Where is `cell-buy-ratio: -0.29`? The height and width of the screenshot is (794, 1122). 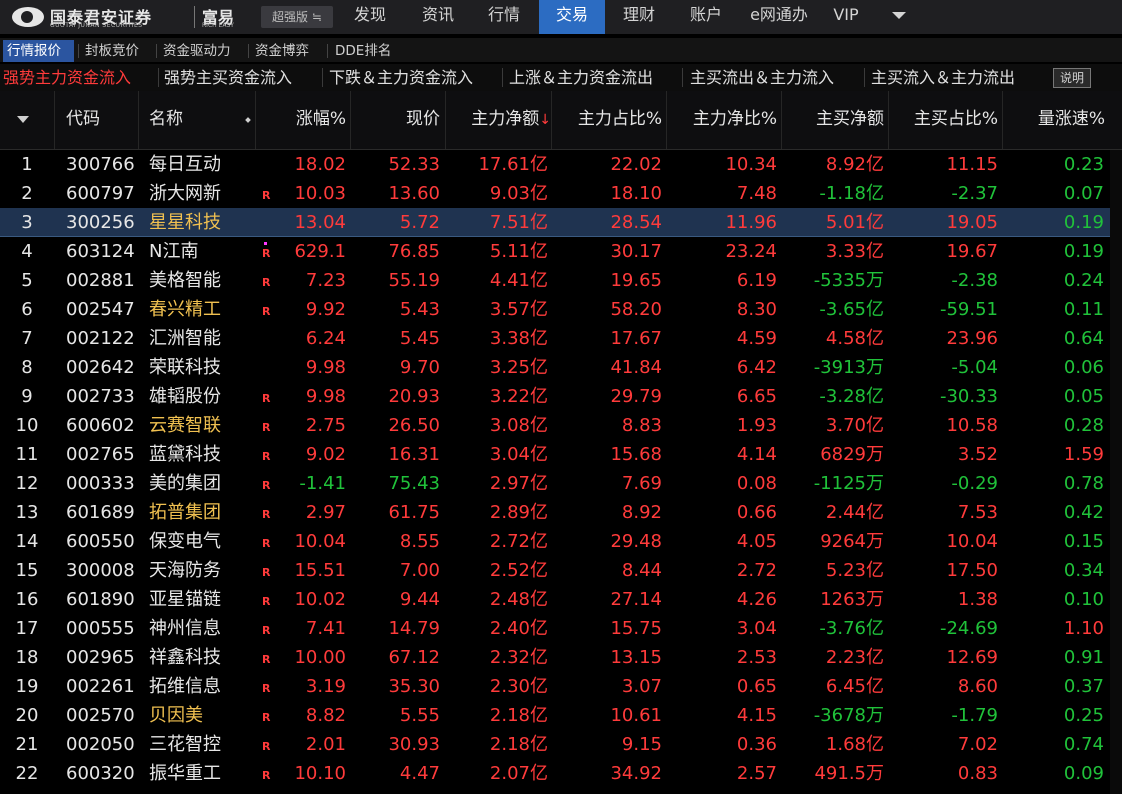
cell-buy-ratio: -0.29 is located at coordinates (974, 483).